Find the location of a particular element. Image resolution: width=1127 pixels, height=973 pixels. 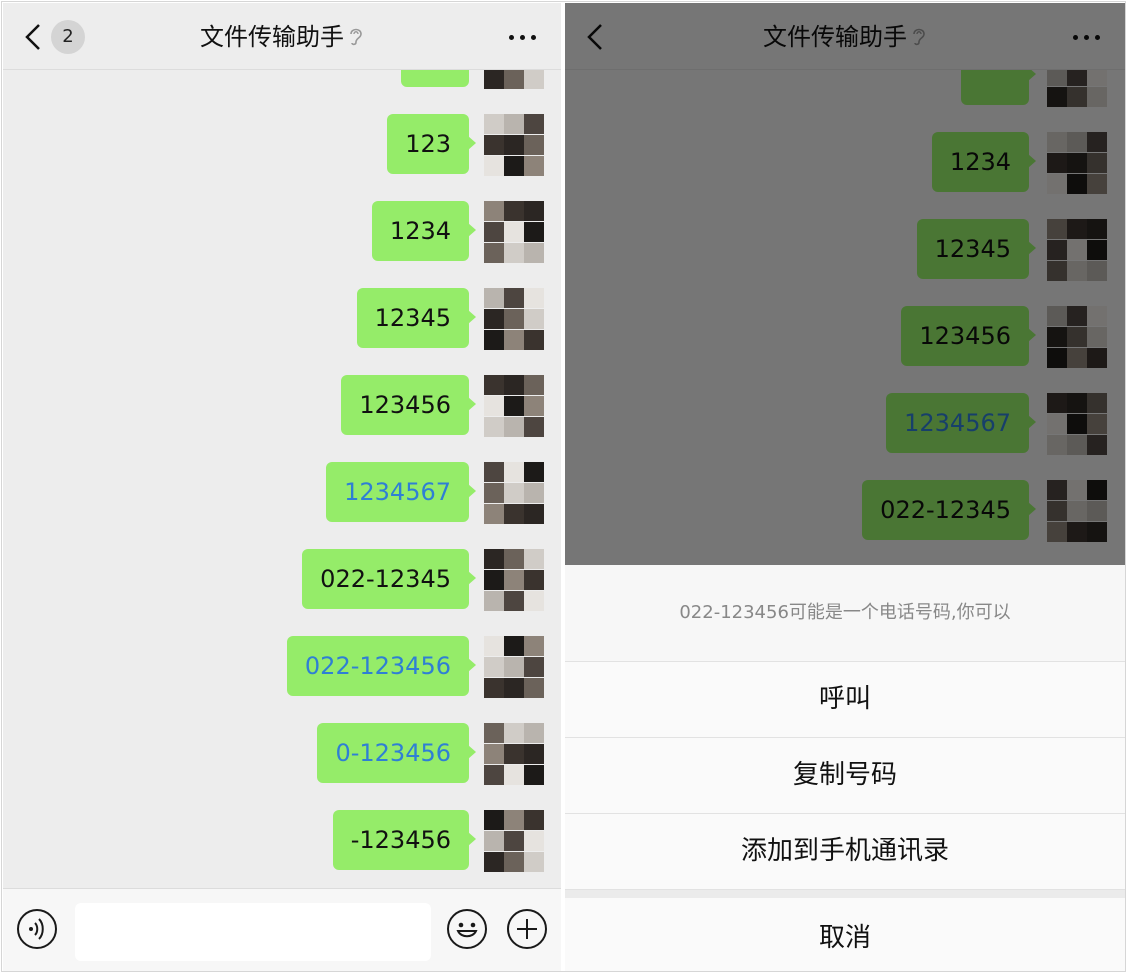

ear-icon is located at coordinates (356, 37).